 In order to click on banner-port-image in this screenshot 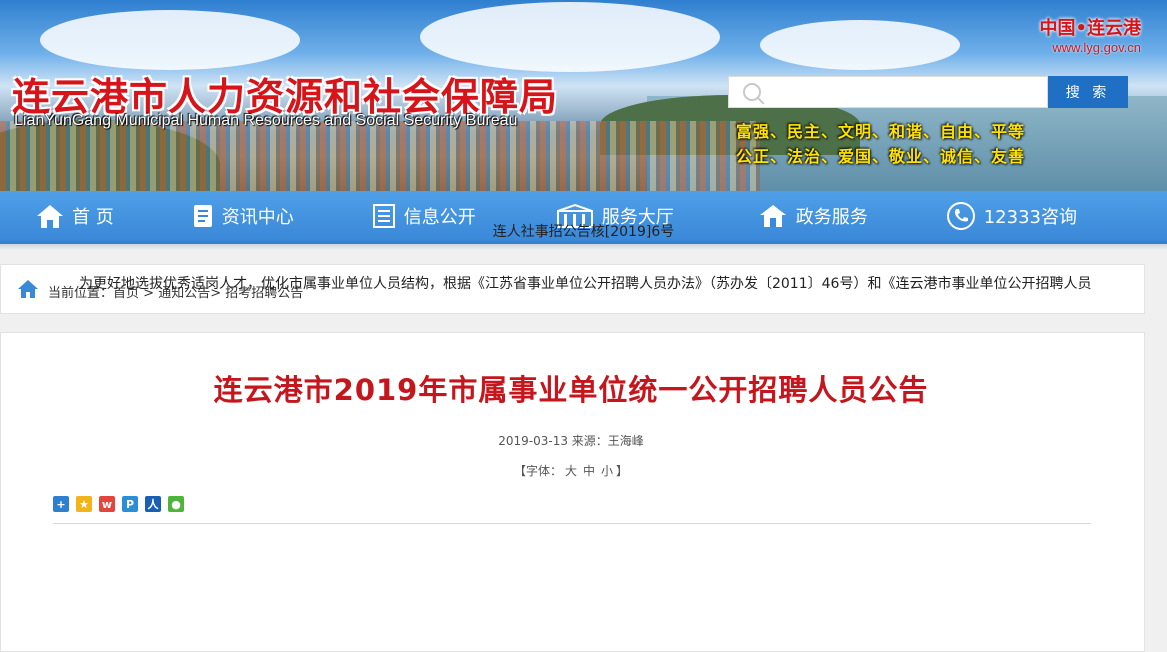, I will do `click(380, 156)`.